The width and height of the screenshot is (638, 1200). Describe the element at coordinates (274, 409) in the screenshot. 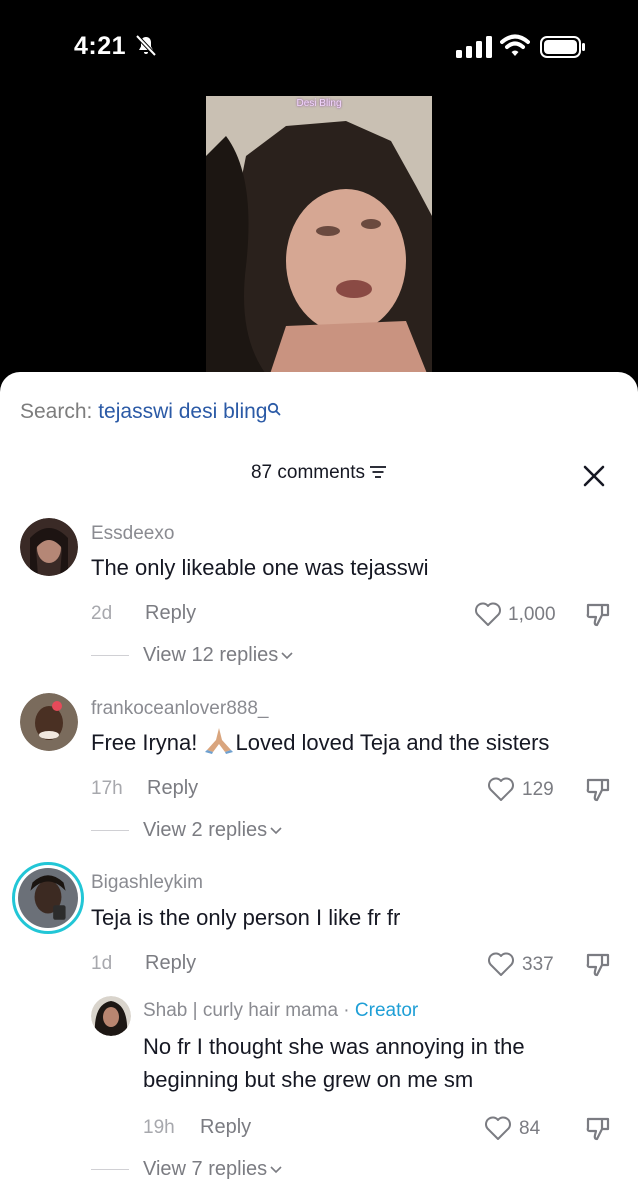

I see `search-icon` at that location.